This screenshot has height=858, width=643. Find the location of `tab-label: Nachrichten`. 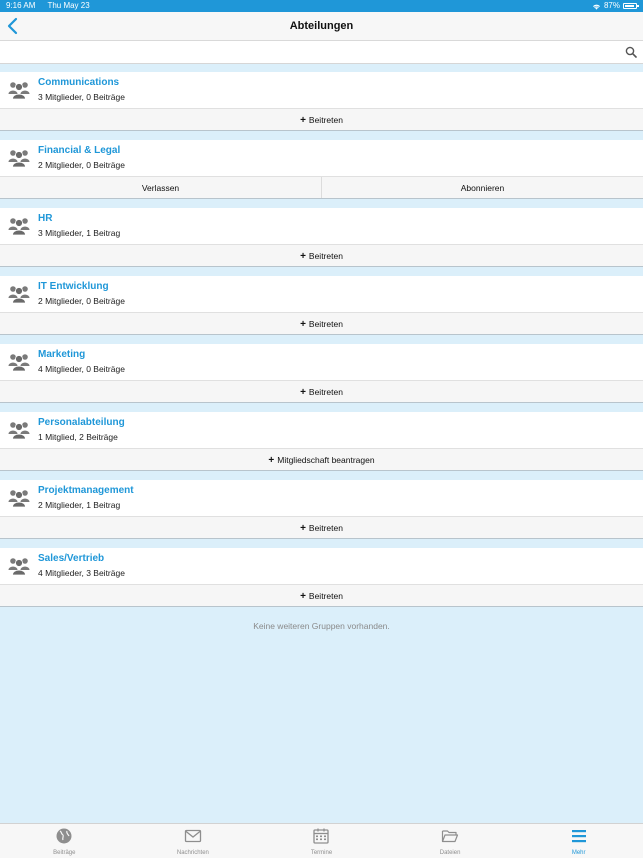

tab-label: Nachrichten is located at coordinates (192, 853).